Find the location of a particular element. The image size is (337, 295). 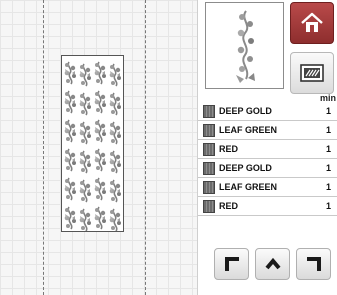

arrow-up-icon is located at coordinates (272, 263).